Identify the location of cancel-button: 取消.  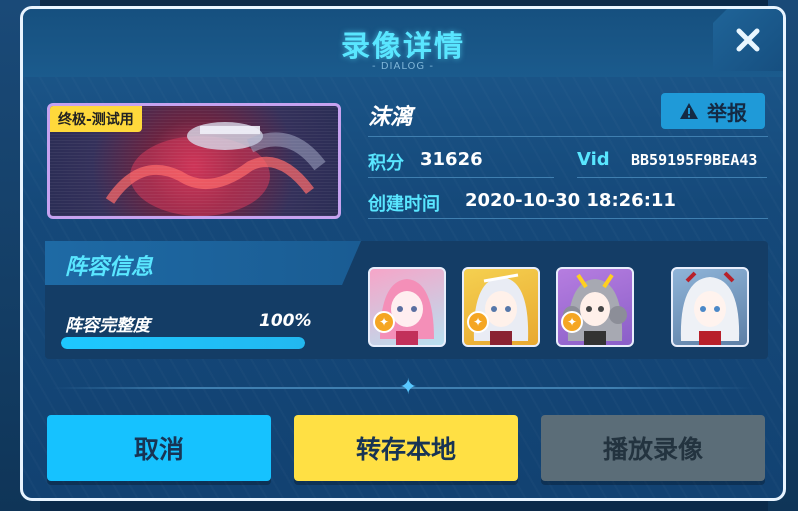
(159, 448).